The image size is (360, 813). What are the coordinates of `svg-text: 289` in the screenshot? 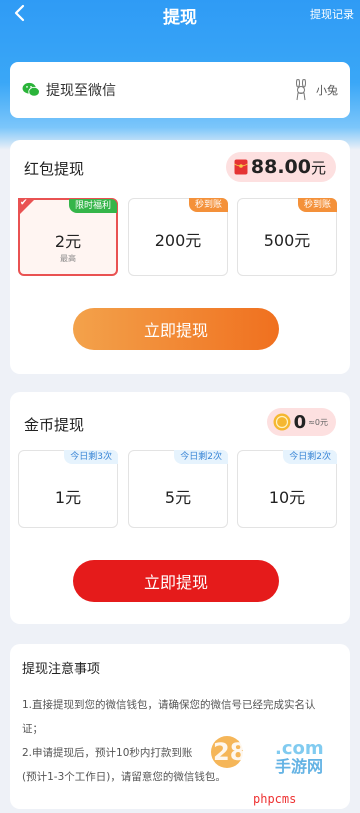 It's located at (238, 752).